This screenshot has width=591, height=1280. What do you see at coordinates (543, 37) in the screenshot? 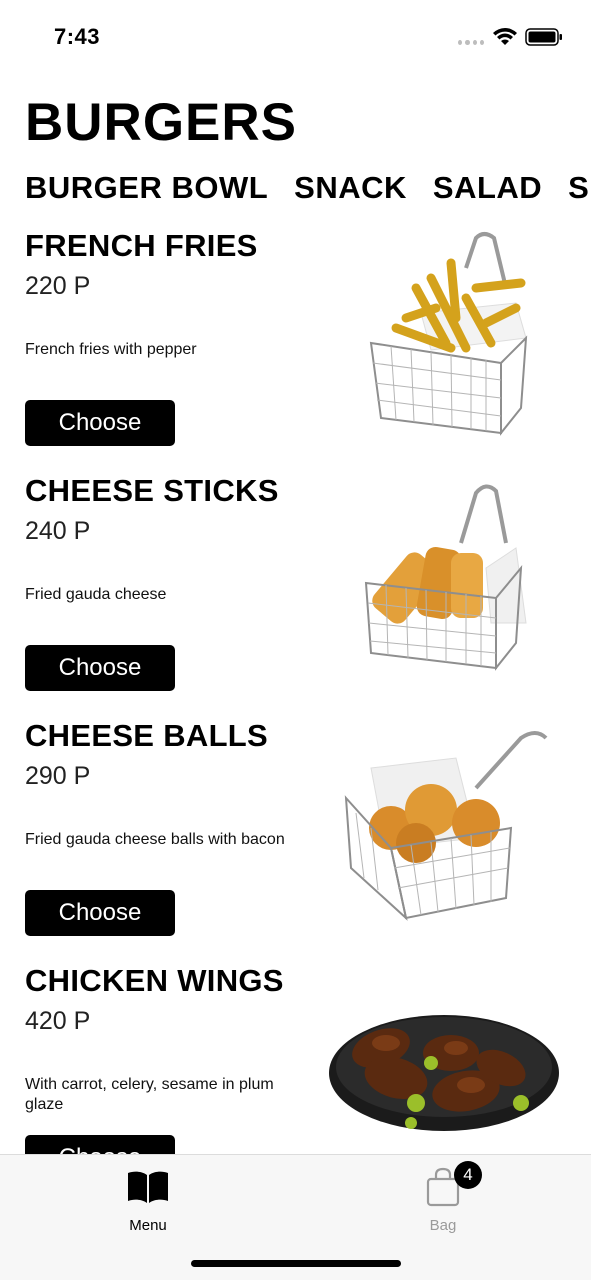
I see `battery-icon` at bounding box center [543, 37].